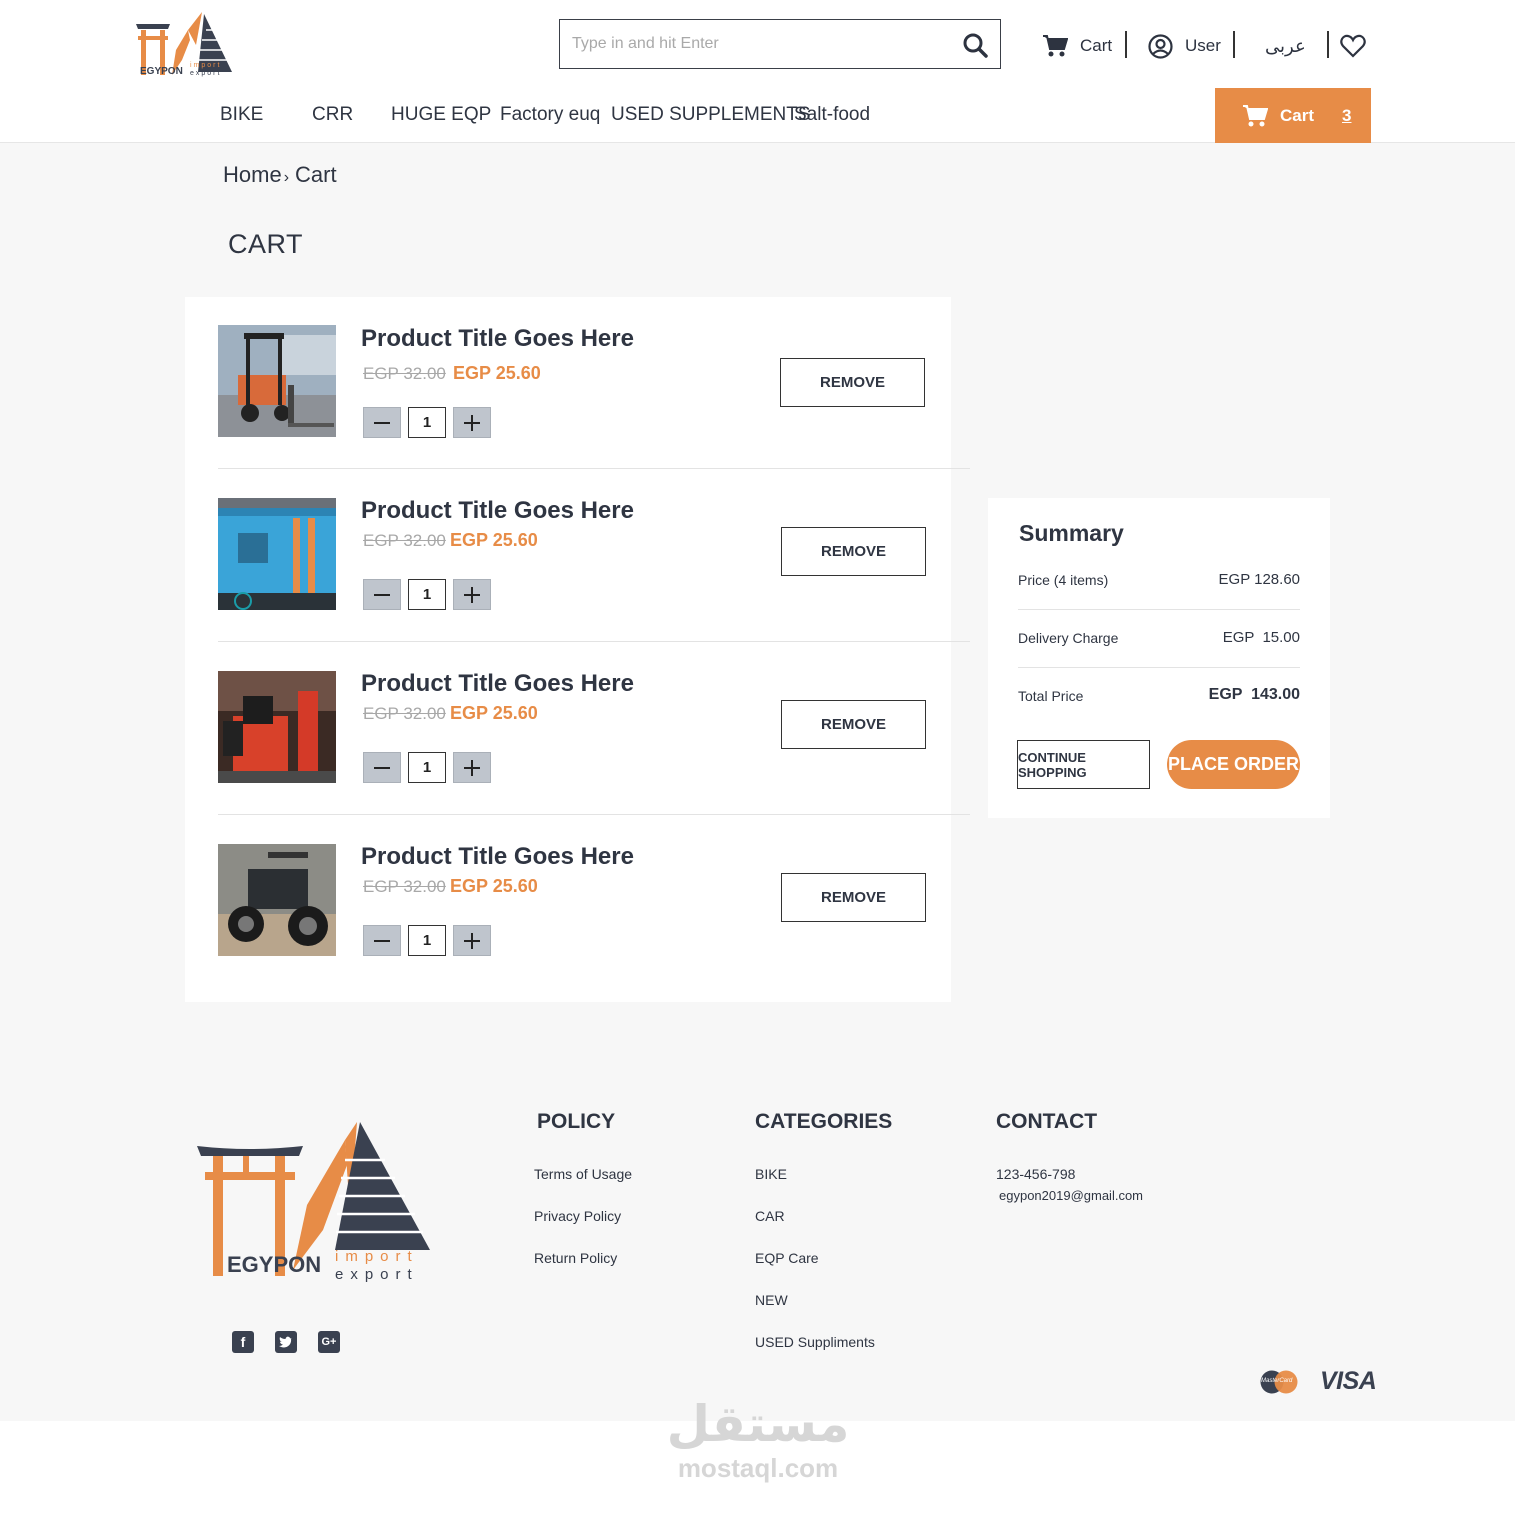 Image resolution: width=1515 pixels, height=1515 pixels. Describe the element at coordinates (1035, 1174) in the screenshot. I see `footer-contact-phone: 123-456-798` at that location.